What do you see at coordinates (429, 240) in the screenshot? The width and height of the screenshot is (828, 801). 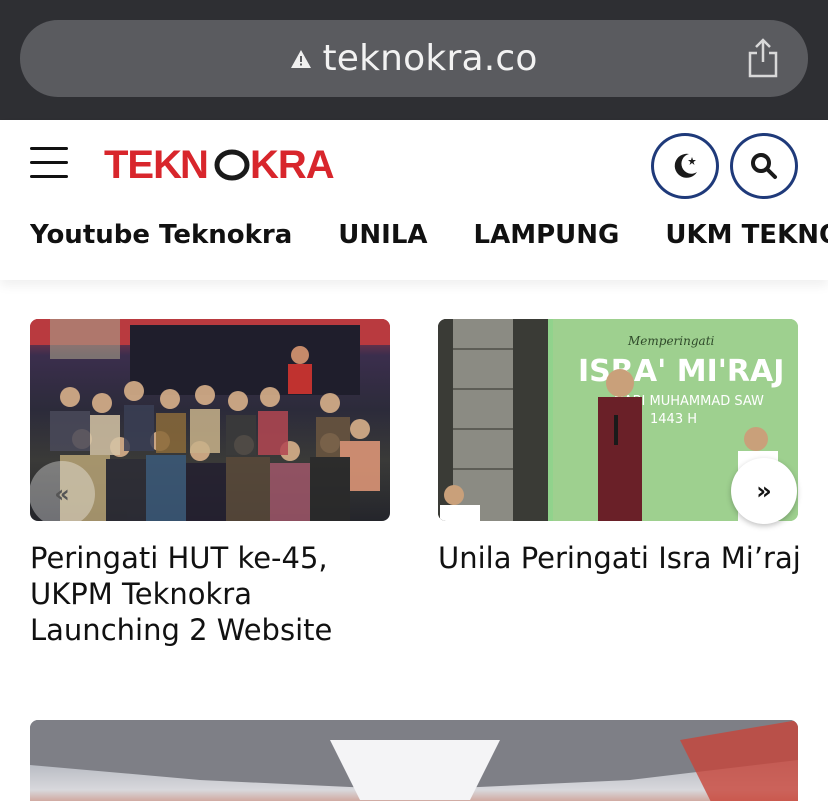 I see `category-nav: Youtube Teknokra UNILA LAMPUNG UKM TEKNOKRA` at bounding box center [429, 240].